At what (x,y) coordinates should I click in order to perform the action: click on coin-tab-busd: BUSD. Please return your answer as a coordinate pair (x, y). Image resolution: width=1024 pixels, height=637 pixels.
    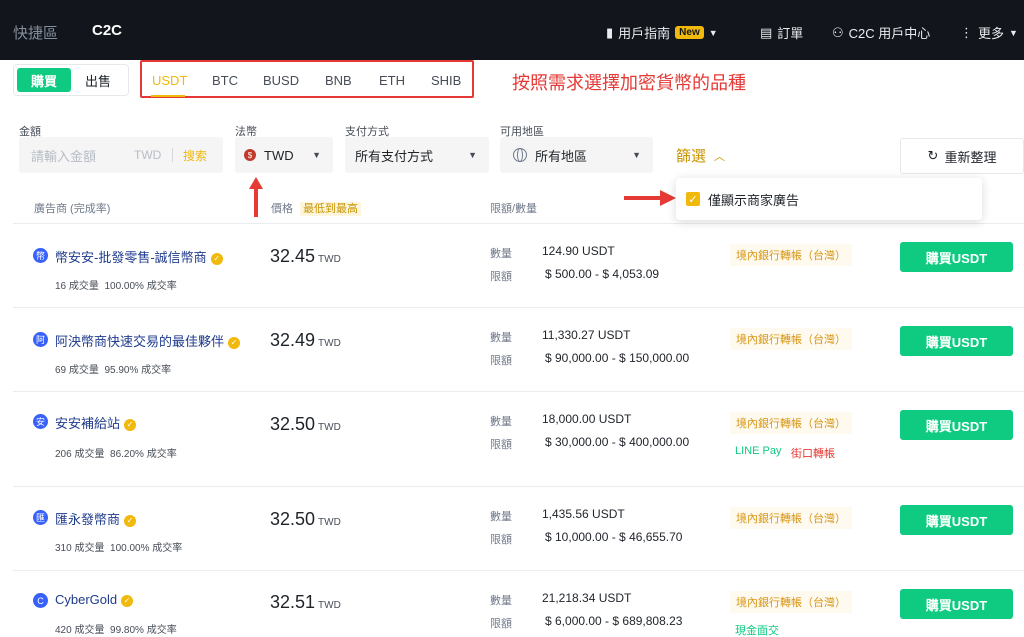
    Looking at the image, I should click on (281, 80).